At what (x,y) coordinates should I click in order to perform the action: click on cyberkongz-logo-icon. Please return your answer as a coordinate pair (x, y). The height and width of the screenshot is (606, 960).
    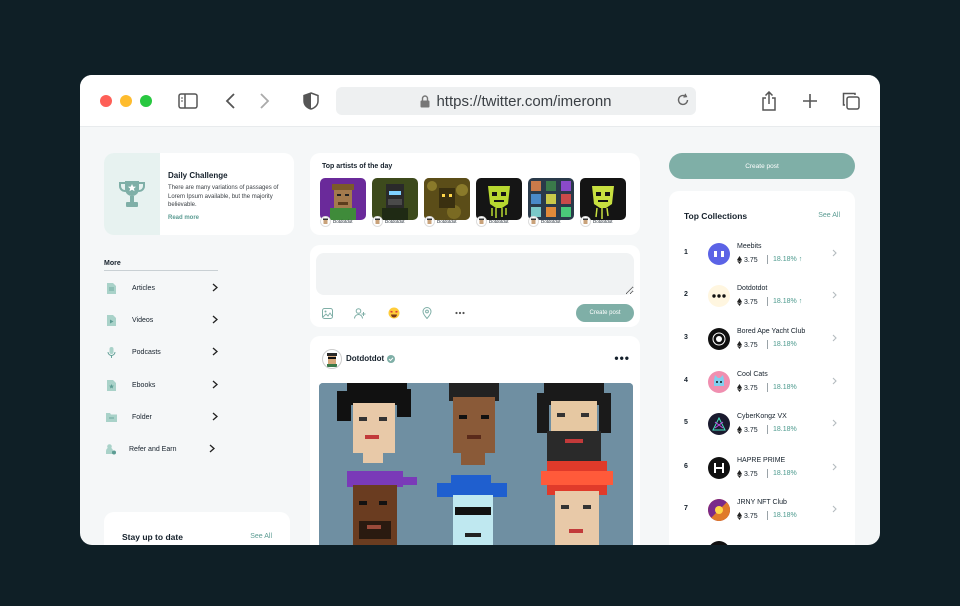
    Looking at the image, I should click on (719, 424).